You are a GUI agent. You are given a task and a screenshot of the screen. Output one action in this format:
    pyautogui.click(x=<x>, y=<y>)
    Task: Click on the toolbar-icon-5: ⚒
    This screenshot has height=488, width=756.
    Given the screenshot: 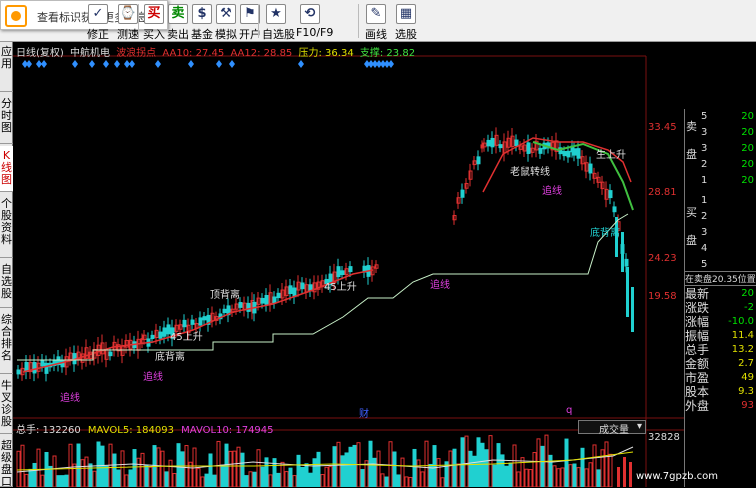 What is the action you would take?
    pyautogui.click(x=226, y=14)
    